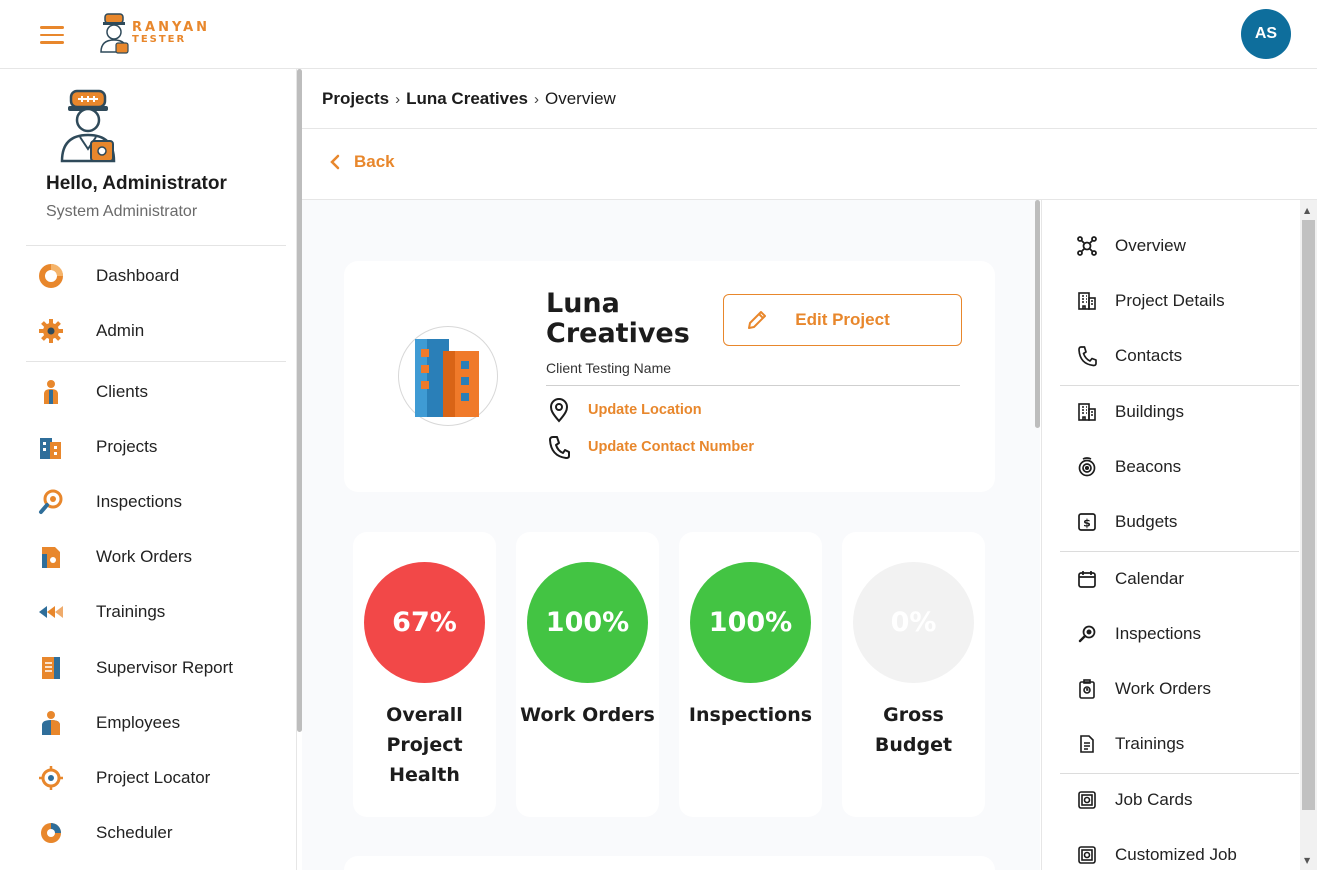 This screenshot has width=1317, height=870. I want to click on sidebar-item-project-locator: Project Locator, so click(148, 778).